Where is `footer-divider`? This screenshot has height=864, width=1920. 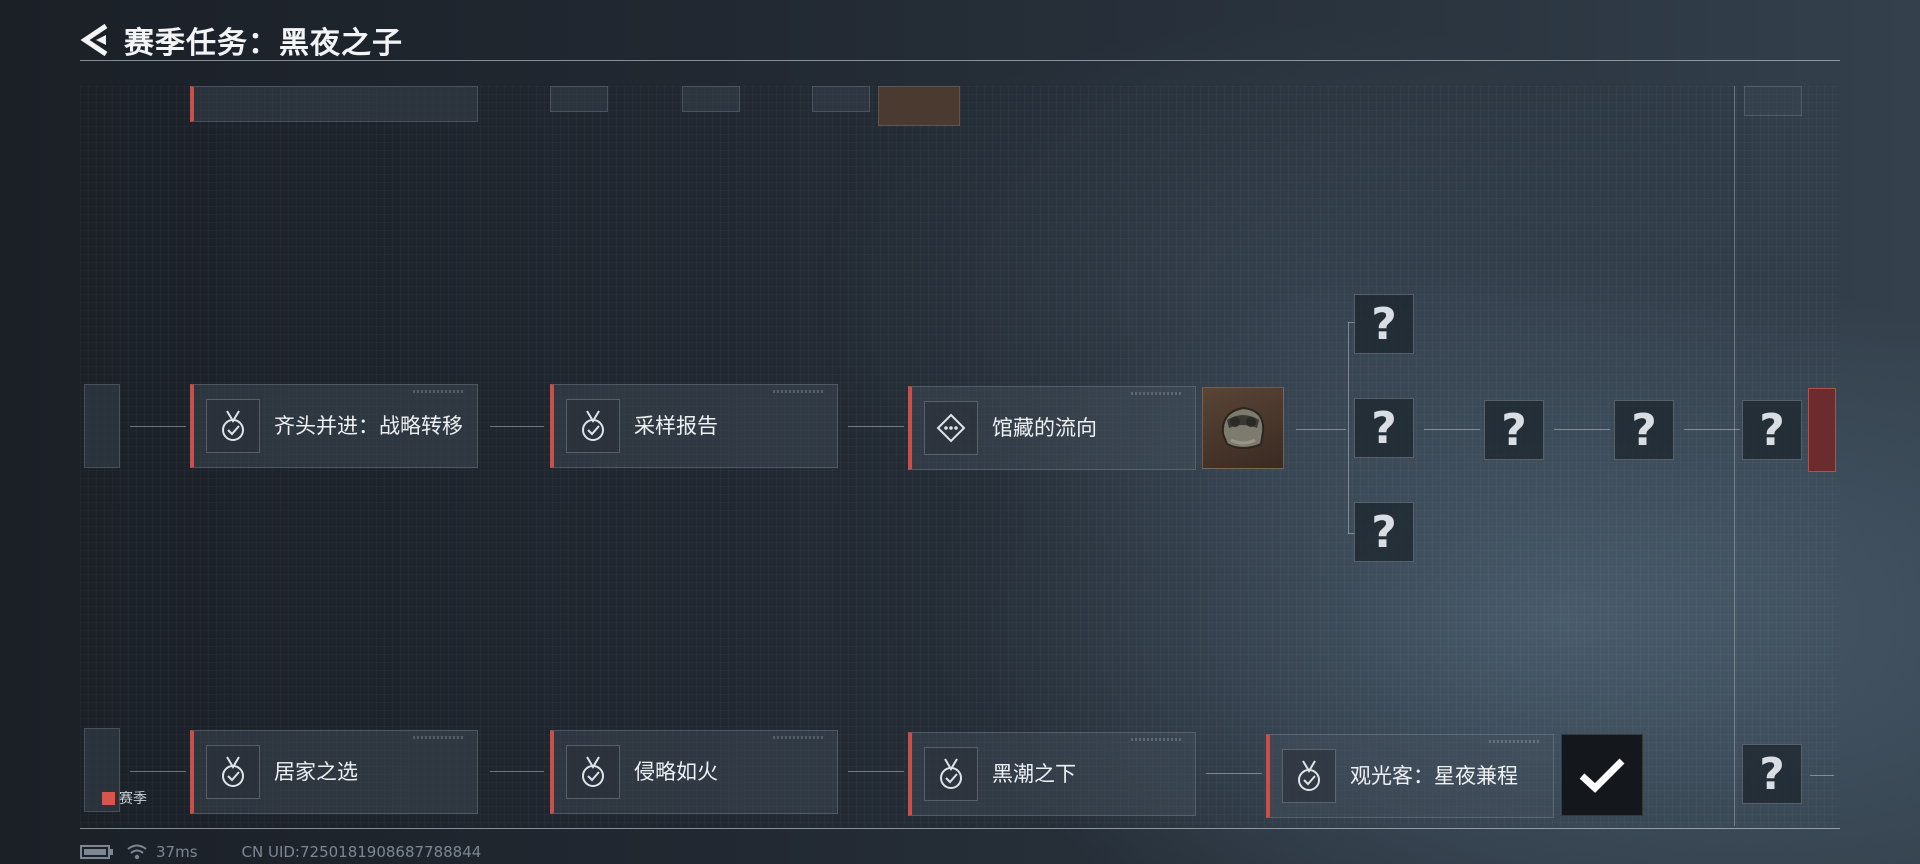
footer-divider is located at coordinates (960, 828).